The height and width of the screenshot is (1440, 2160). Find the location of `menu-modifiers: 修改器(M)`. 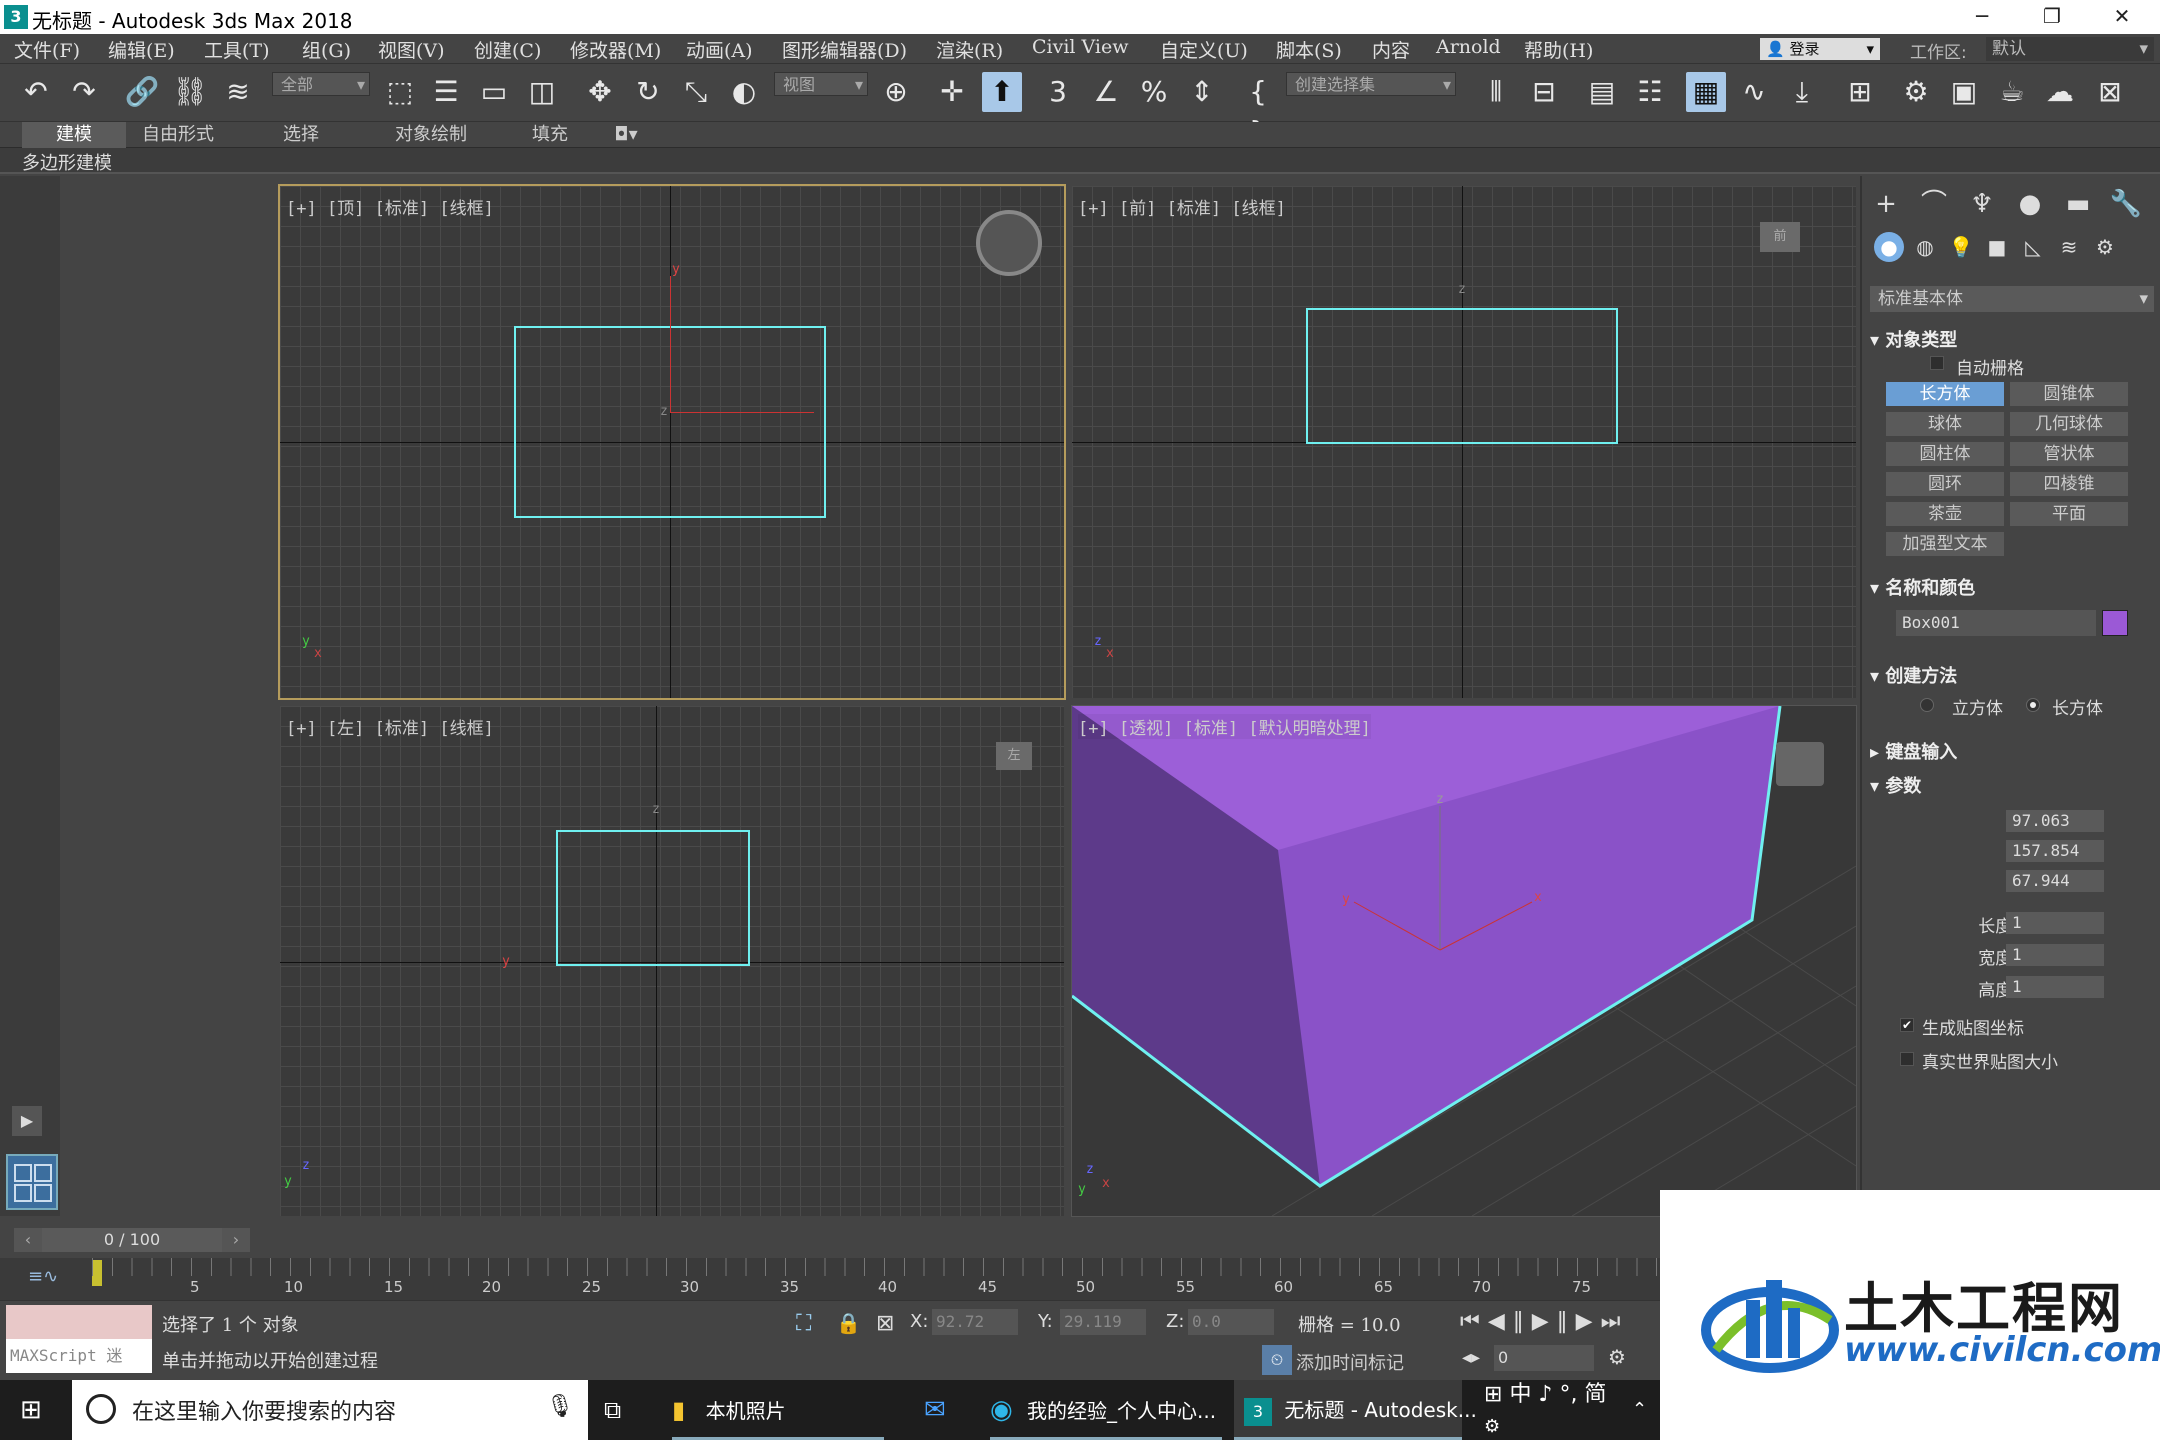

menu-modifiers: 修改器(M) is located at coordinates (615, 49).